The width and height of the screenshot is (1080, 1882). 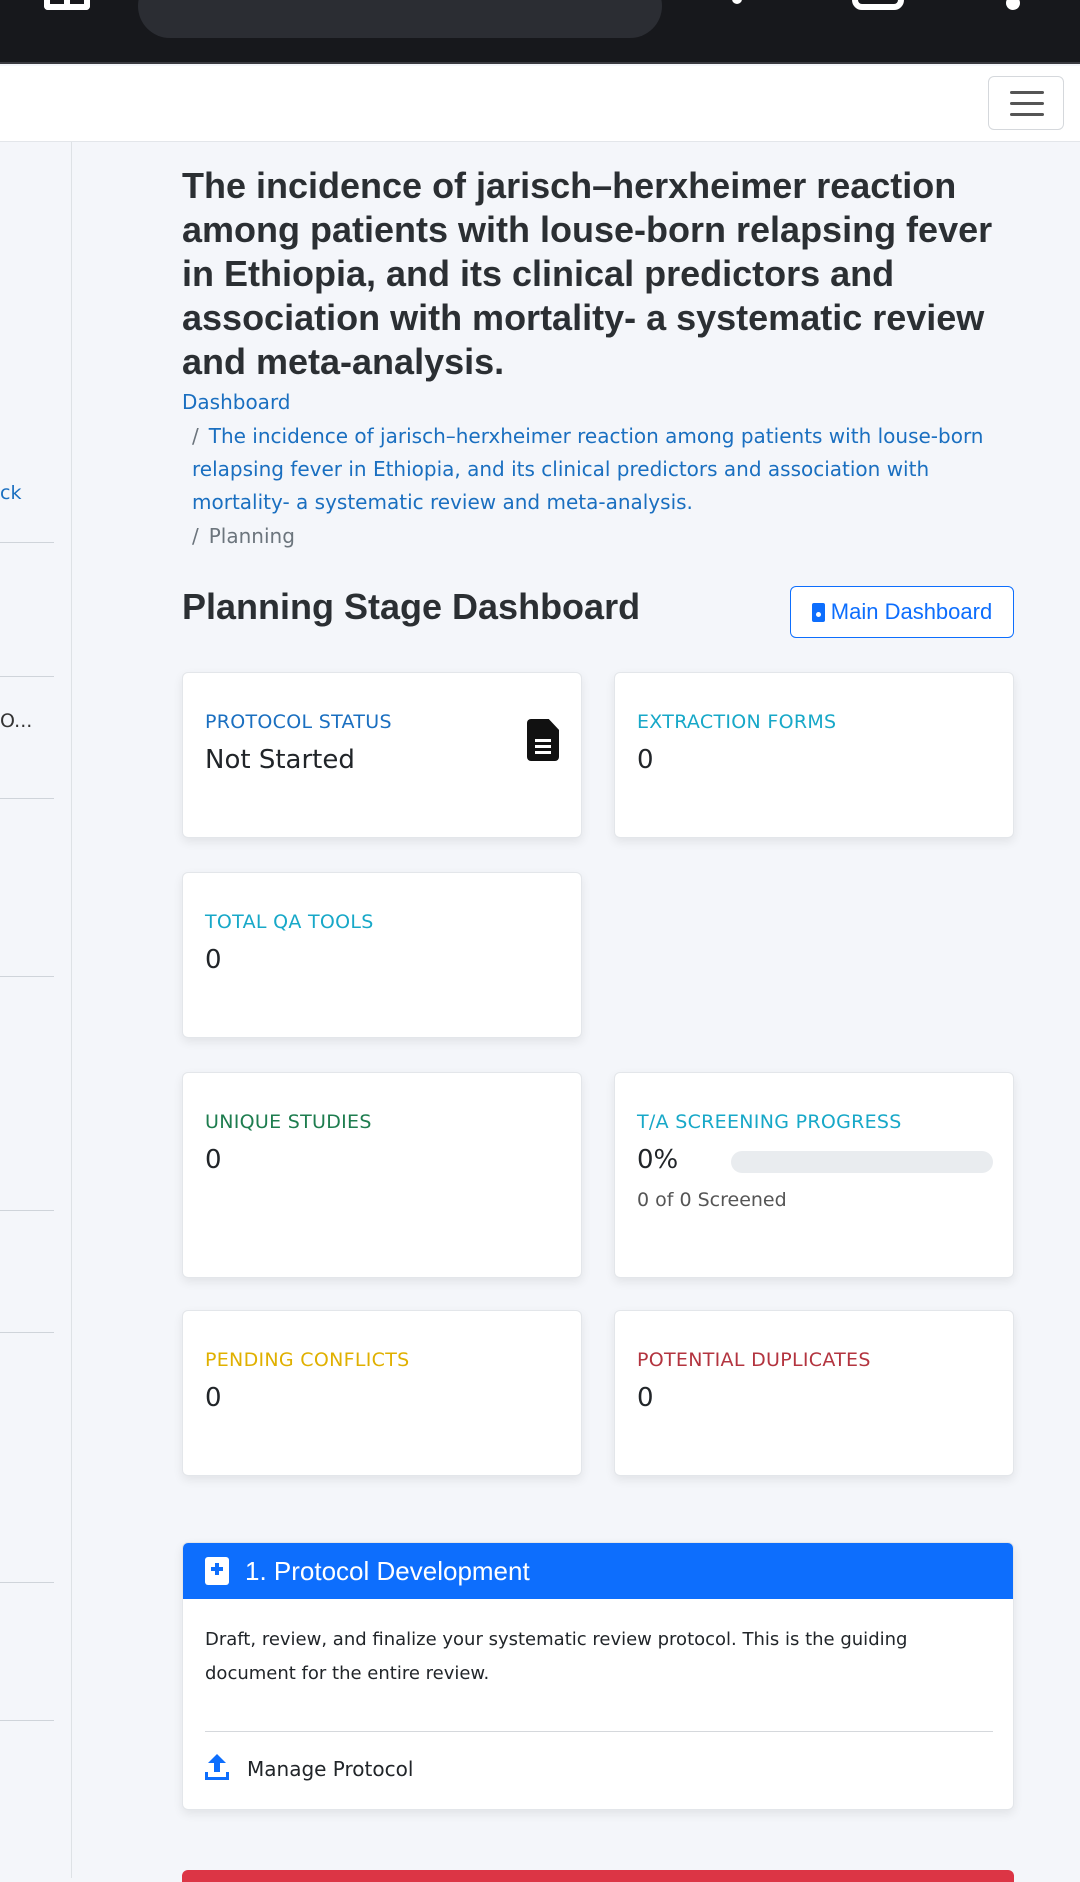 I want to click on address-bar, so click(x=400, y=19).